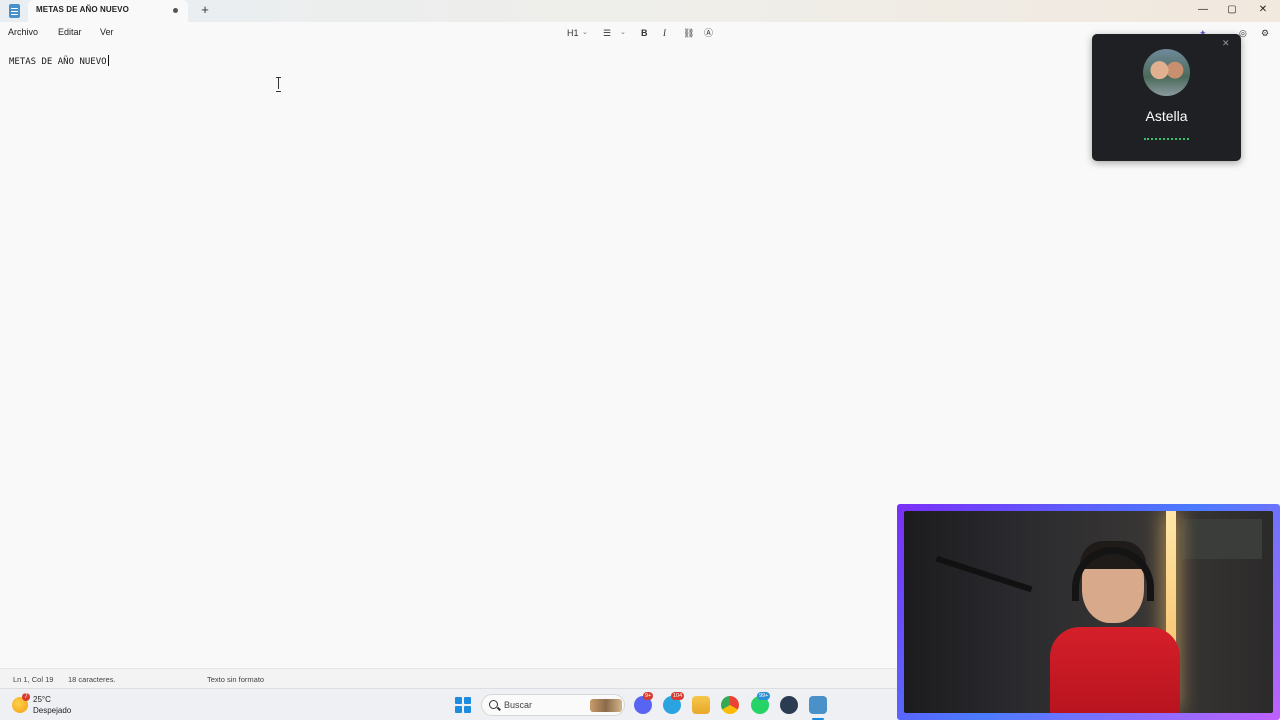 Image resolution: width=1280 pixels, height=720 pixels. Describe the element at coordinates (1166, 72) in the screenshot. I see `caller-avatar` at that location.